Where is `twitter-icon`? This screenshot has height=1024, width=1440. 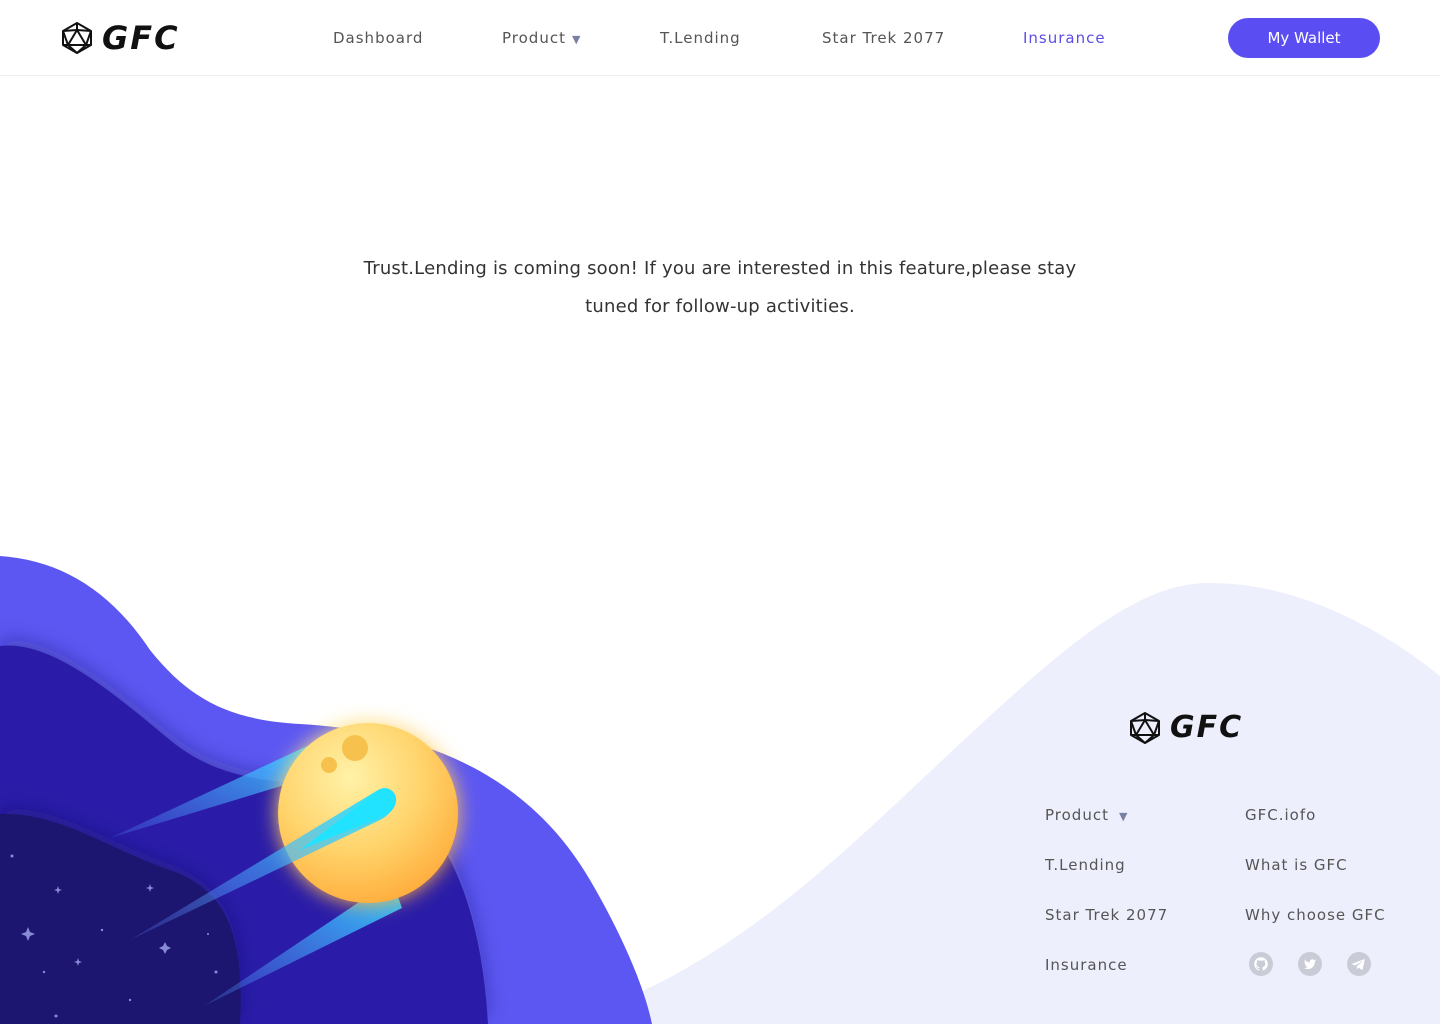 twitter-icon is located at coordinates (1310, 964).